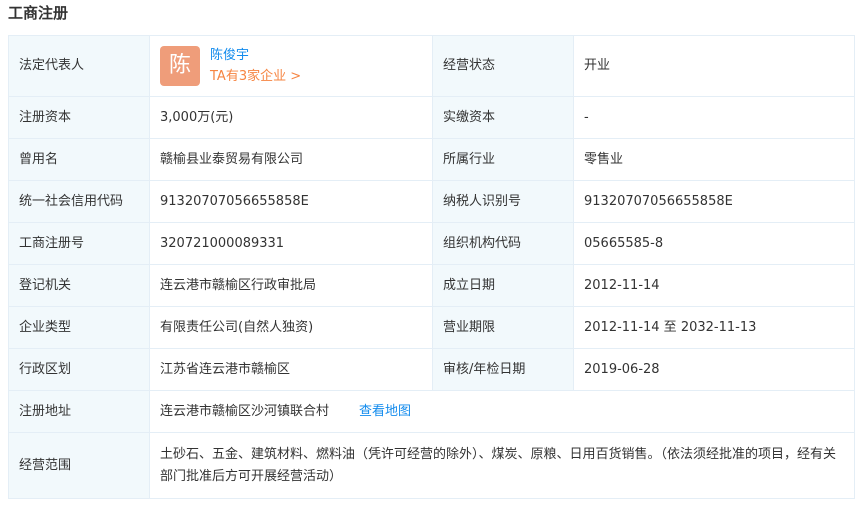 This screenshot has width=865, height=510. Describe the element at coordinates (245, 411) in the screenshot. I see `address-value: 连云港市赣榆区沙河镇联合村` at that location.